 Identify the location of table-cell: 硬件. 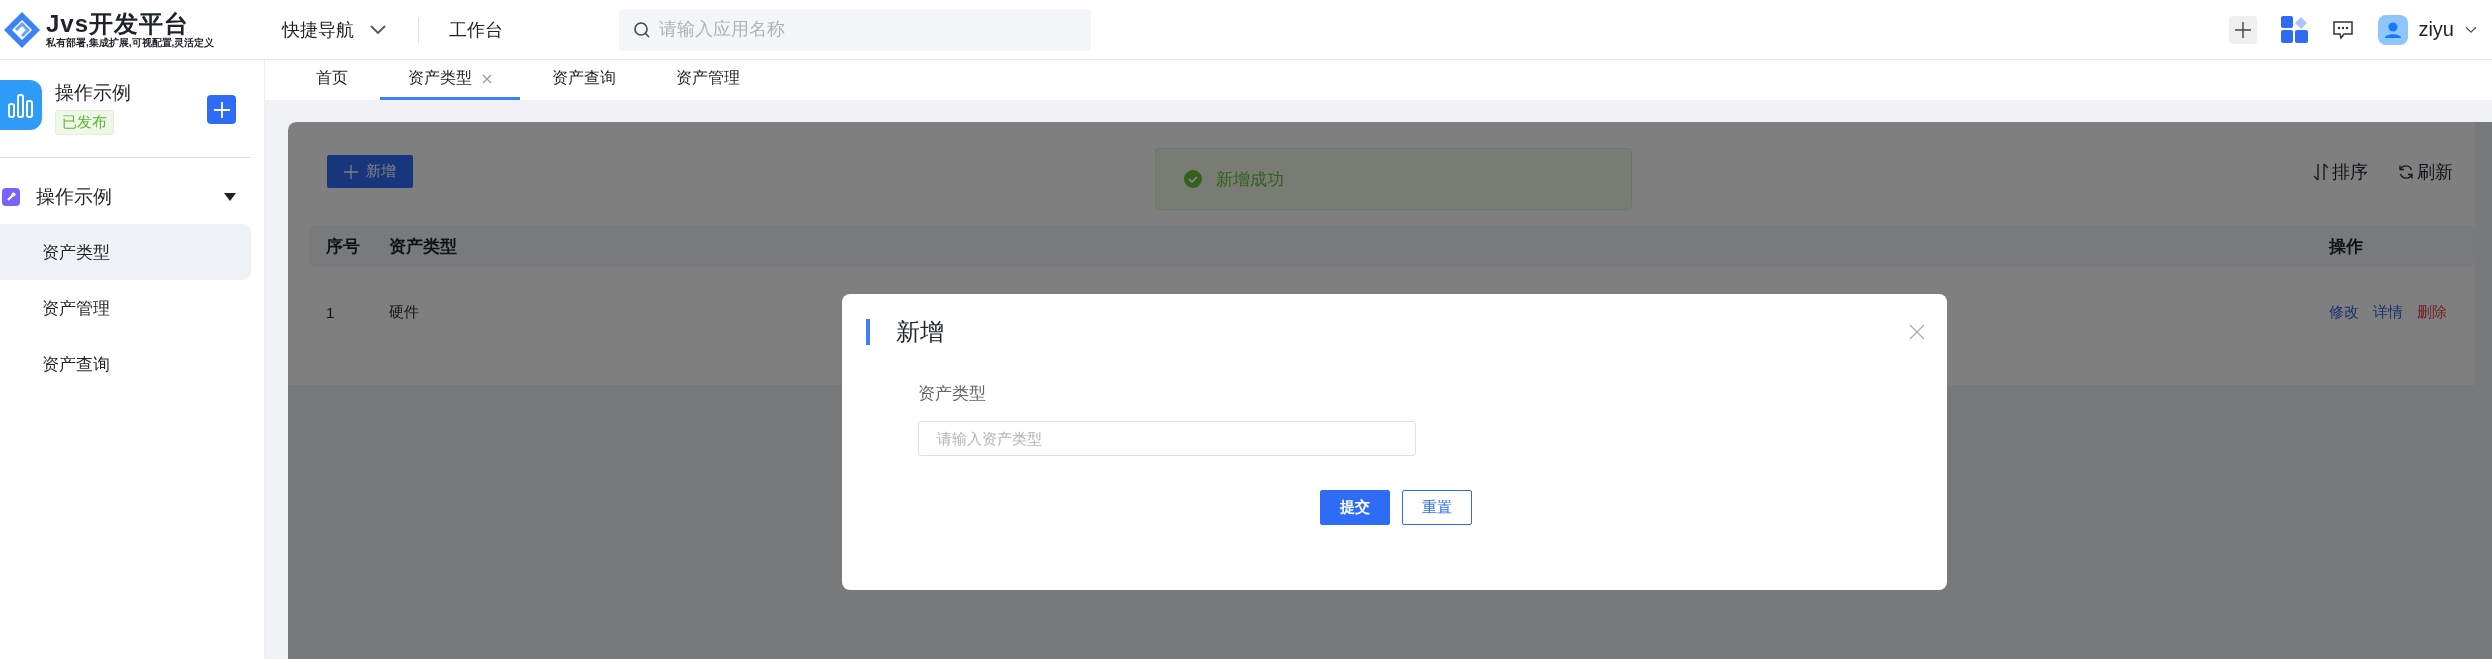
(404, 311).